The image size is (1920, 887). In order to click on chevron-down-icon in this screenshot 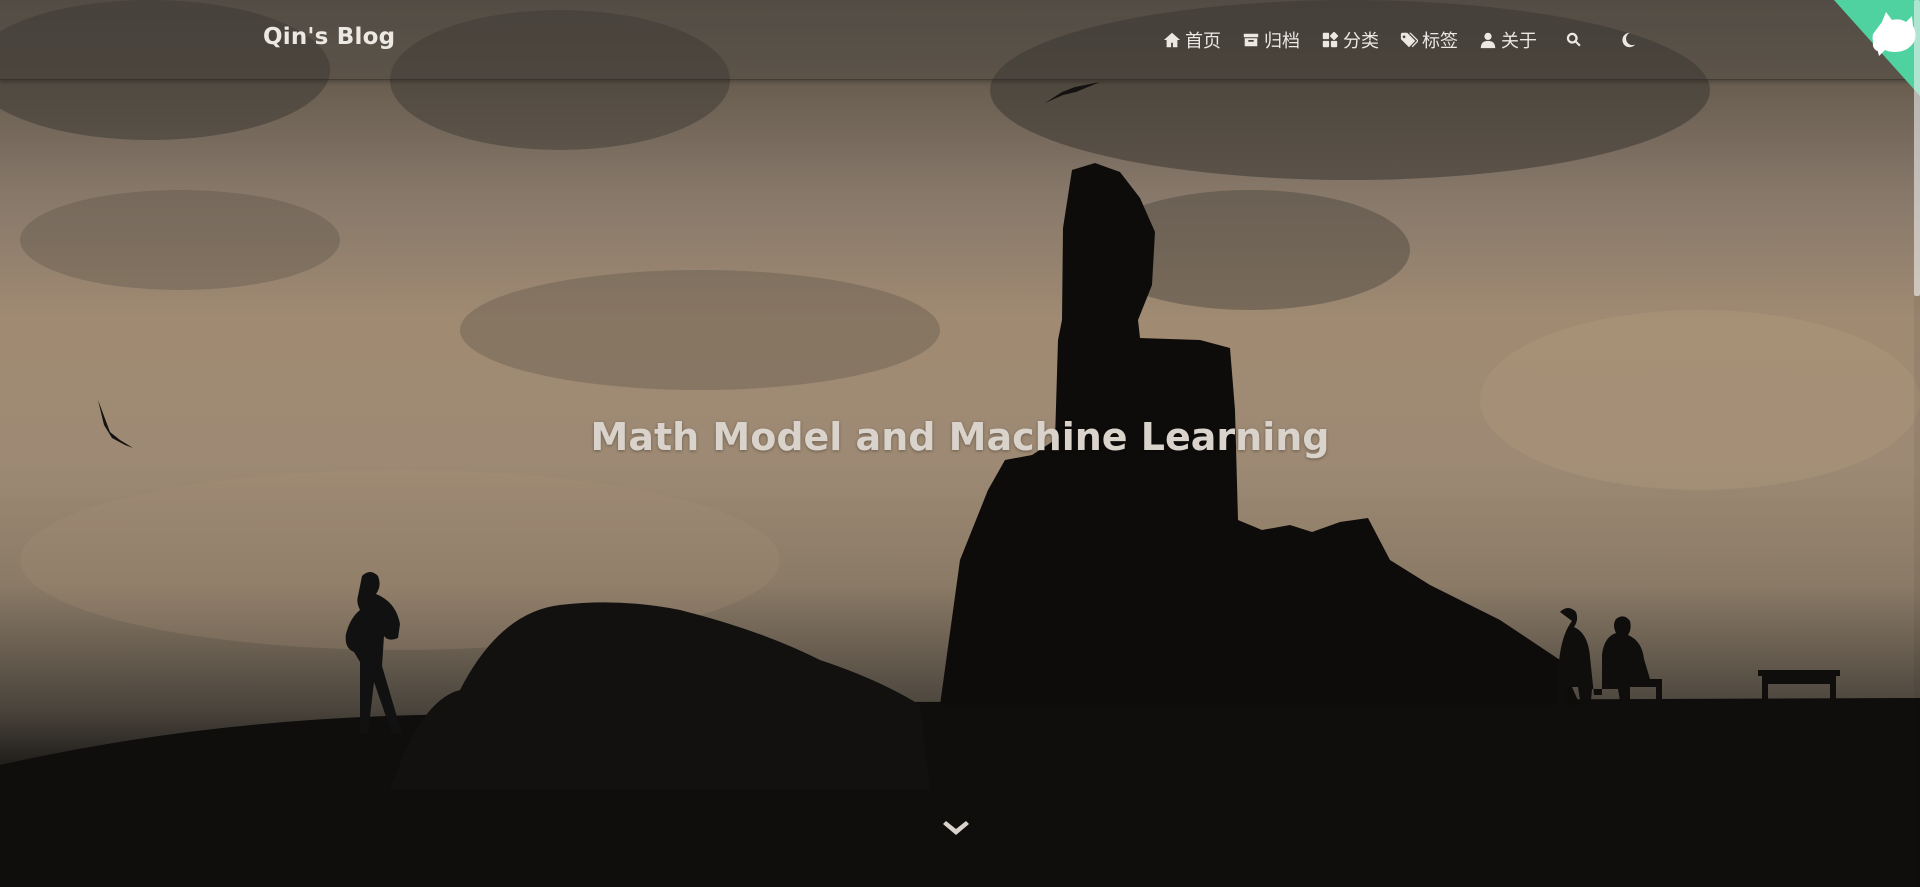, I will do `click(956, 830)`.